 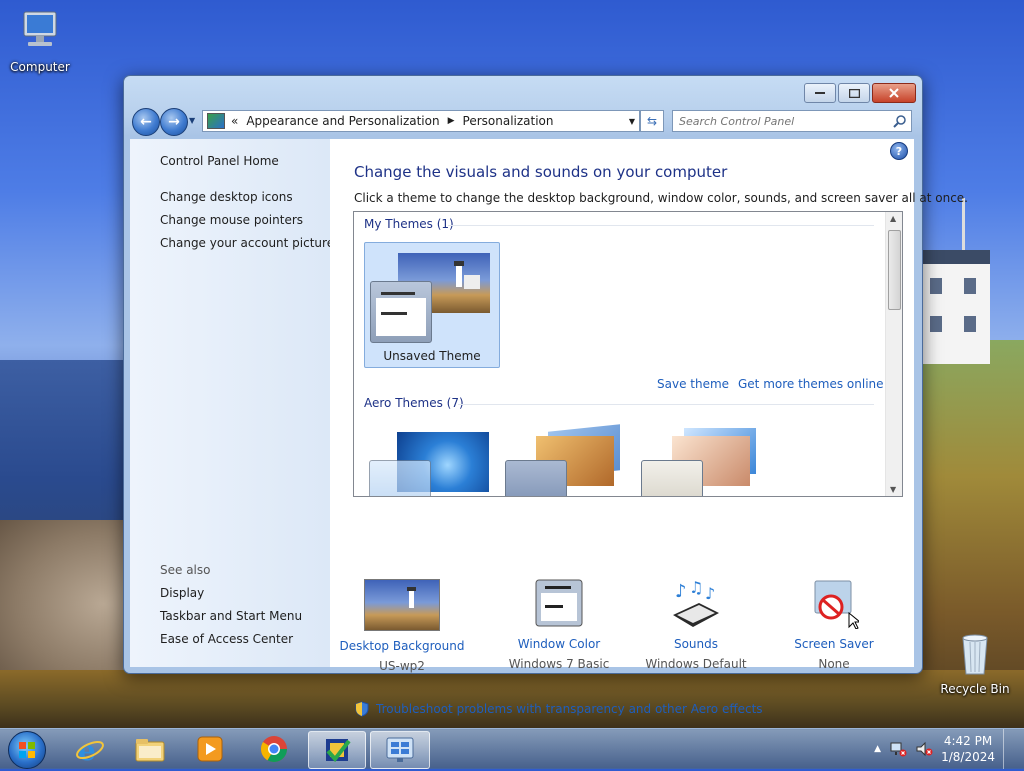 I want to click on bottom-item-label: Desktop Background, so click(x=402, y=646).